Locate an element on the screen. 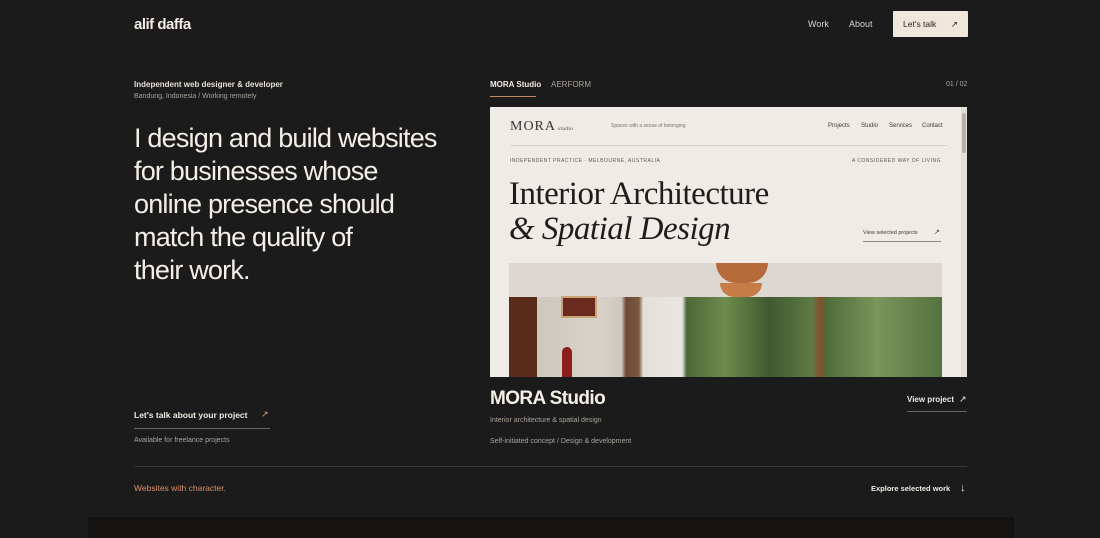 The width and height of the screenshot is (1100, 538). preview-nav-studio: Studio is located at coordinates (870, 126).